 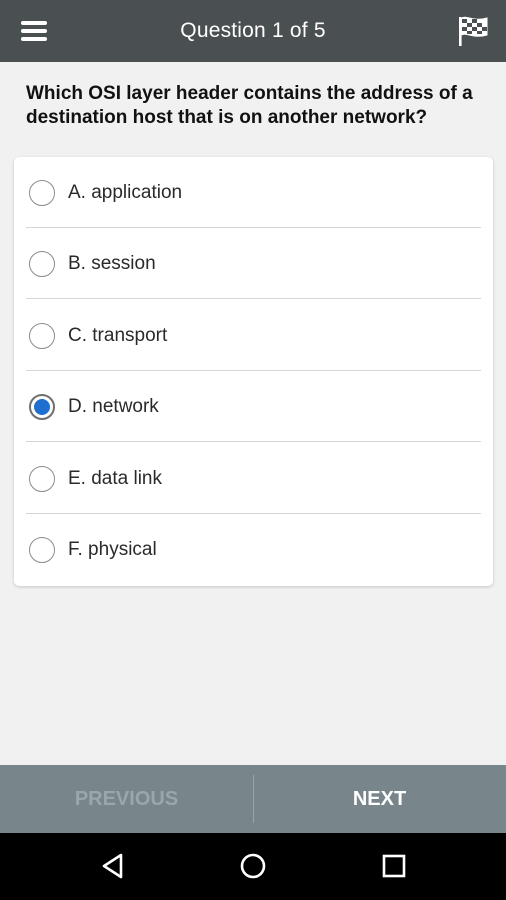 I want to click on option-label: B. session, so click(x=112, y=263).